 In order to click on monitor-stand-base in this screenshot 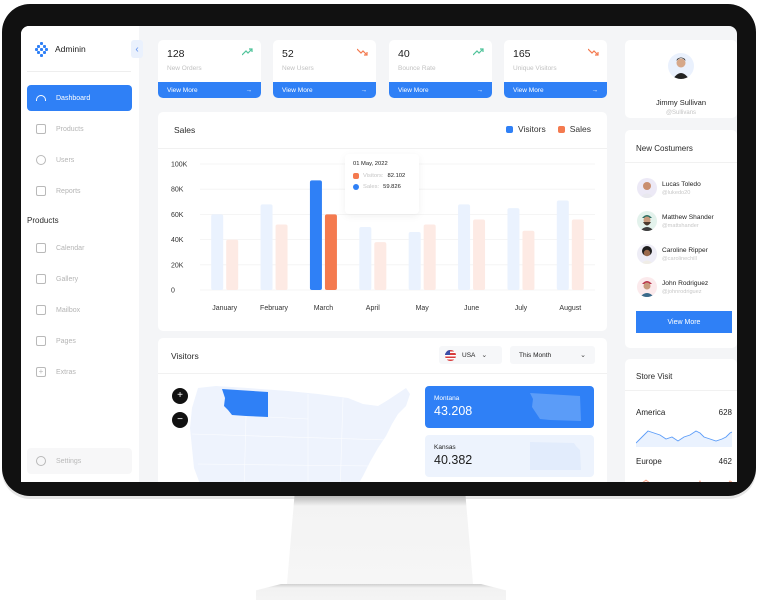, I will do `click(381, 592)`.